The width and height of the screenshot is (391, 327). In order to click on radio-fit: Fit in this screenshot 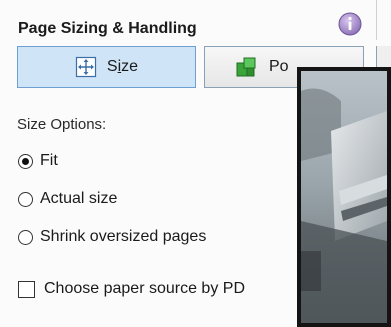, I will do `click(38, 161)`.